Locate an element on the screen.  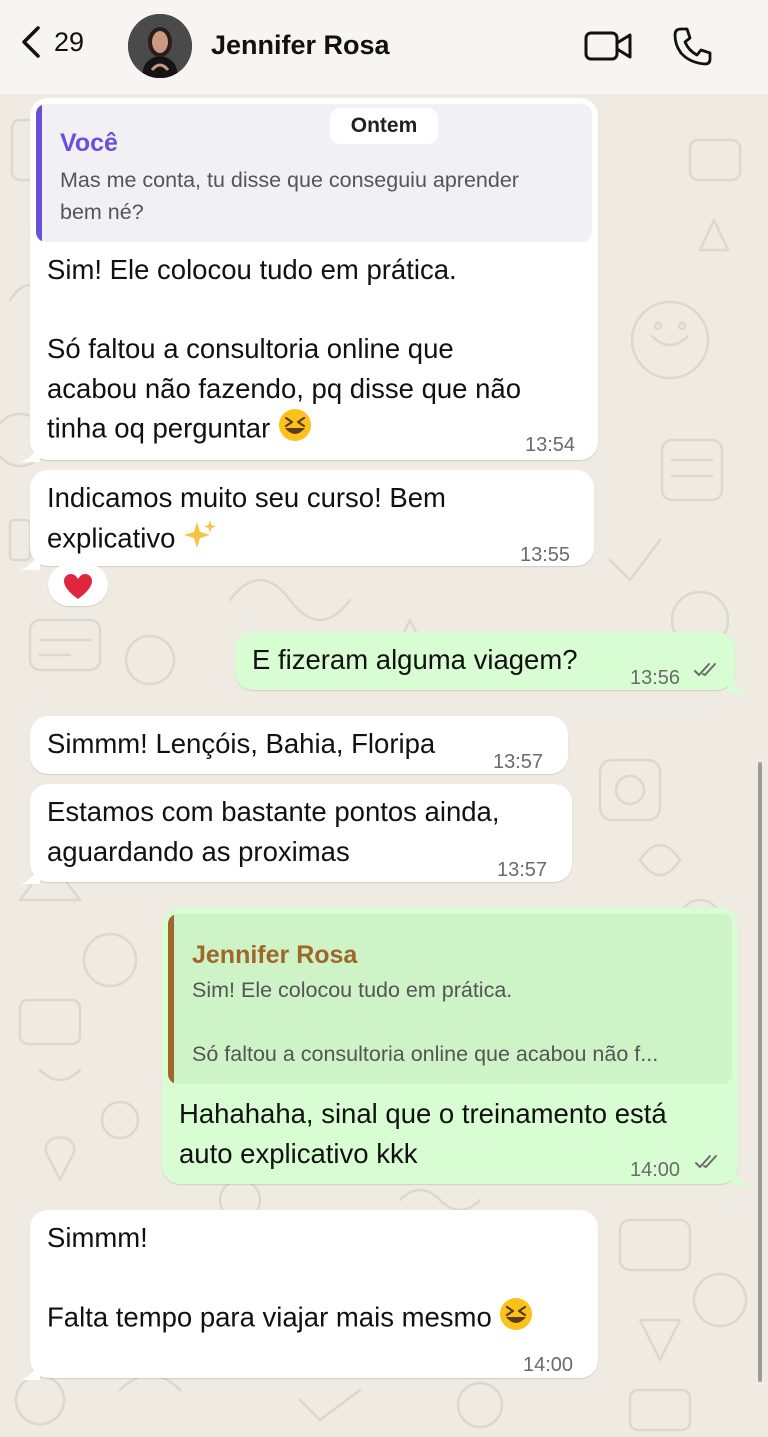
contact-name: Jennifer Rosa is located at coordinates (300, 45).